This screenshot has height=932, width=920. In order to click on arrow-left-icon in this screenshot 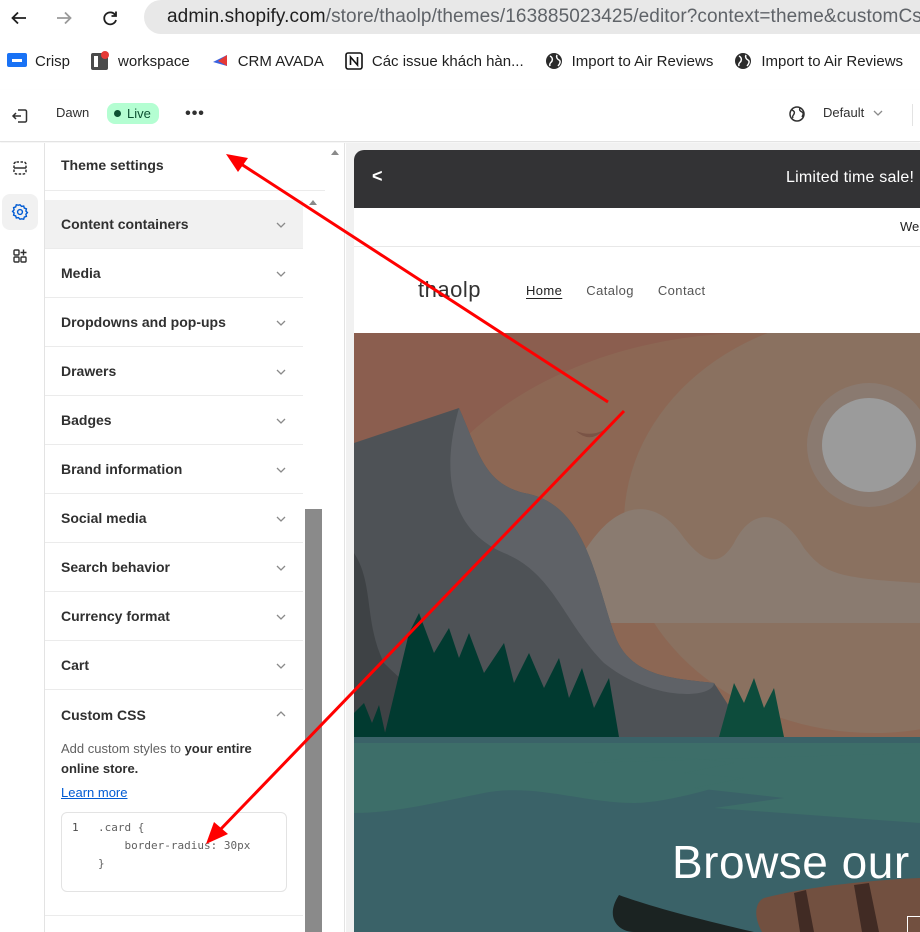, I will do `click(18, 18)`.